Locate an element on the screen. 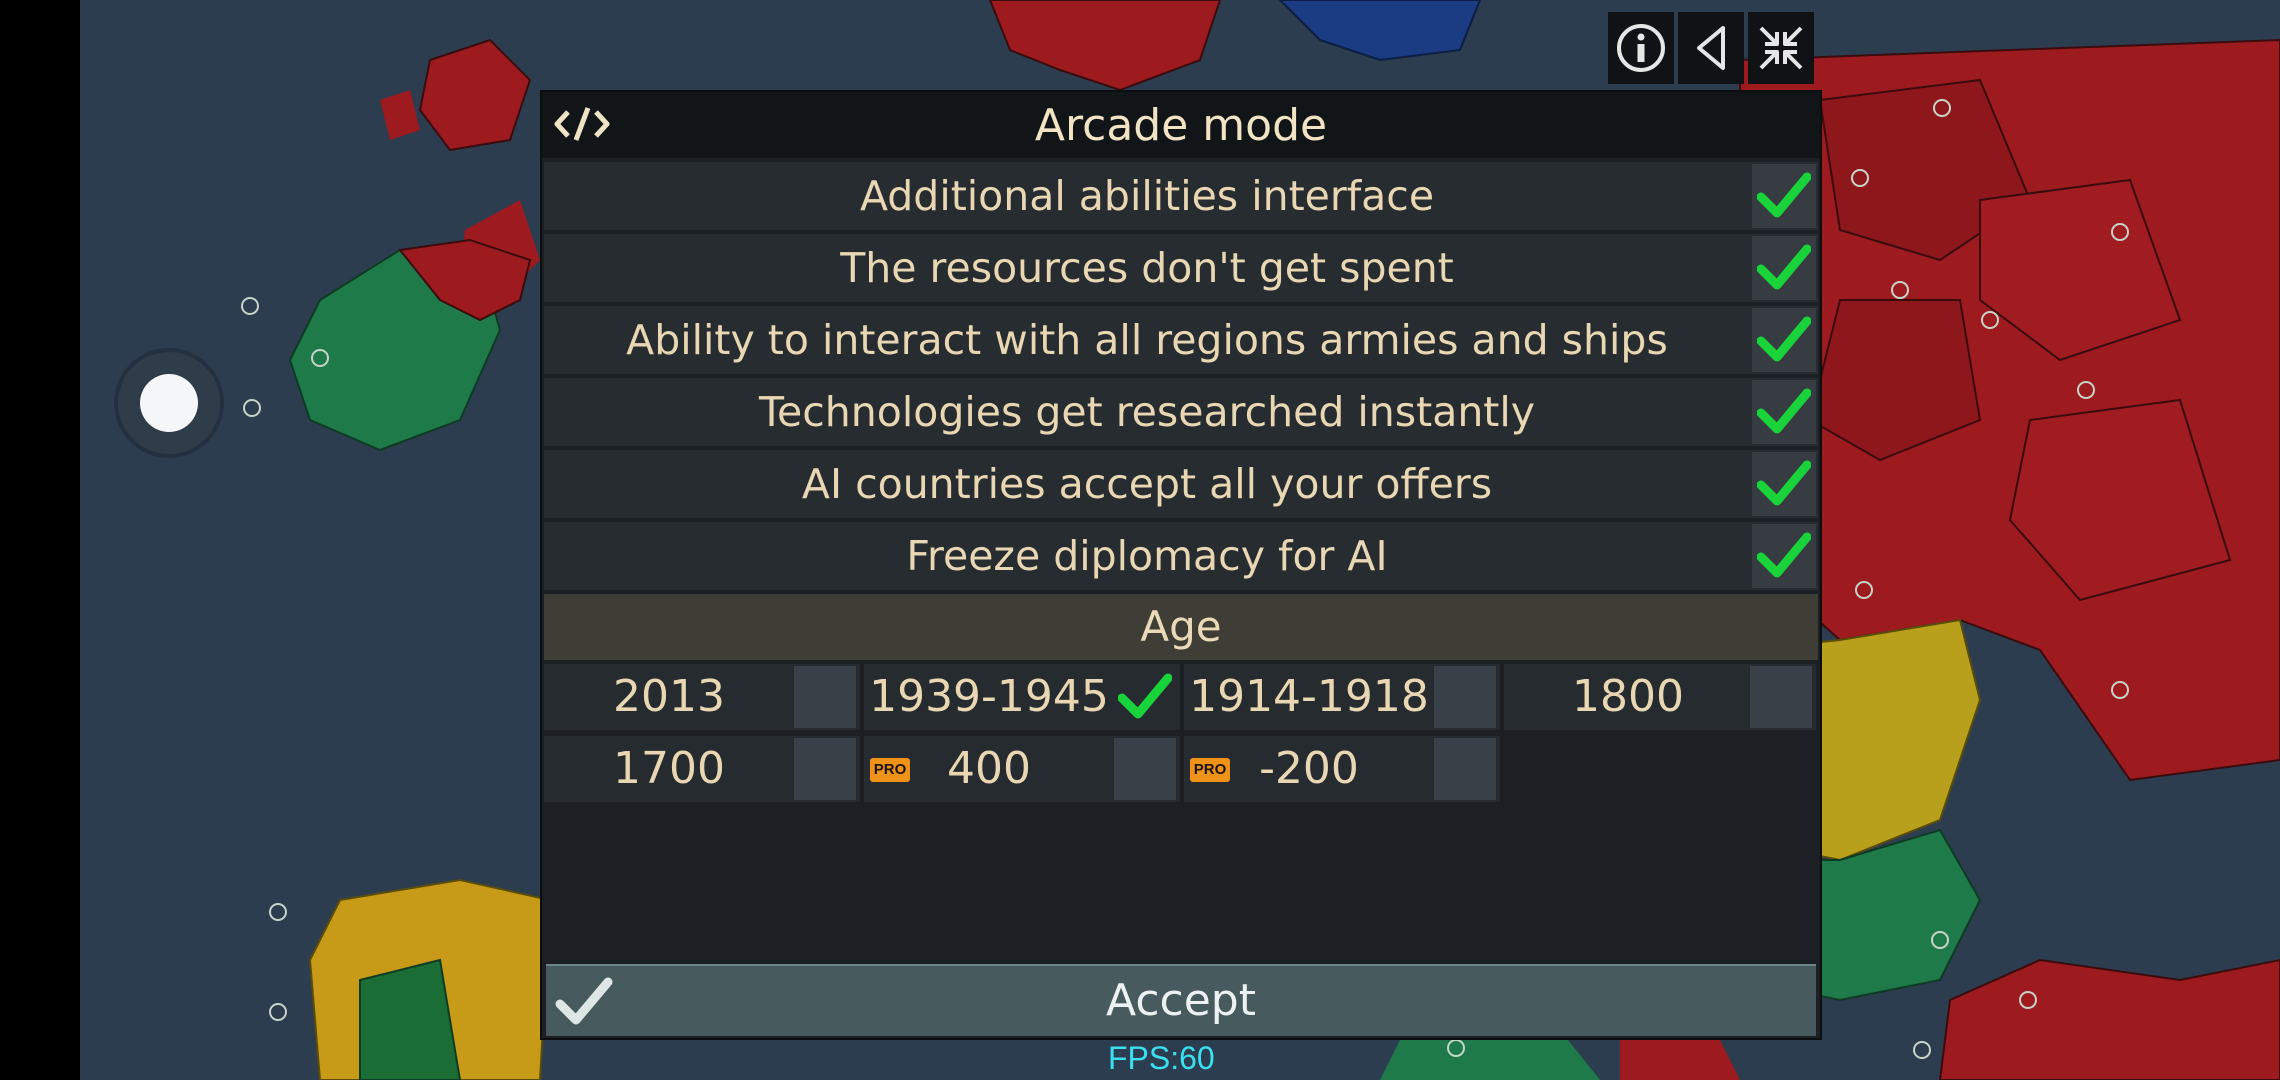  accept-label: Accept is located at coordinates (1181, 1000).